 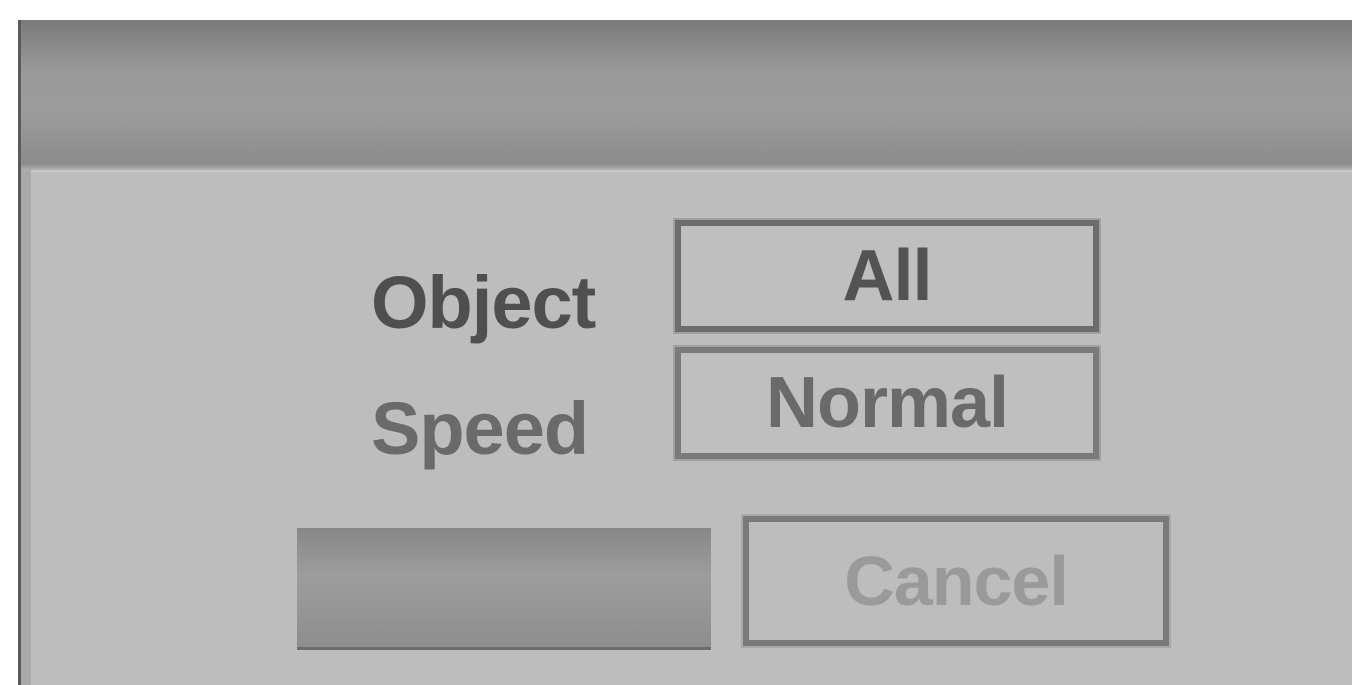 I want to click on speed-selector: Normal, so click(x=887, y=403).